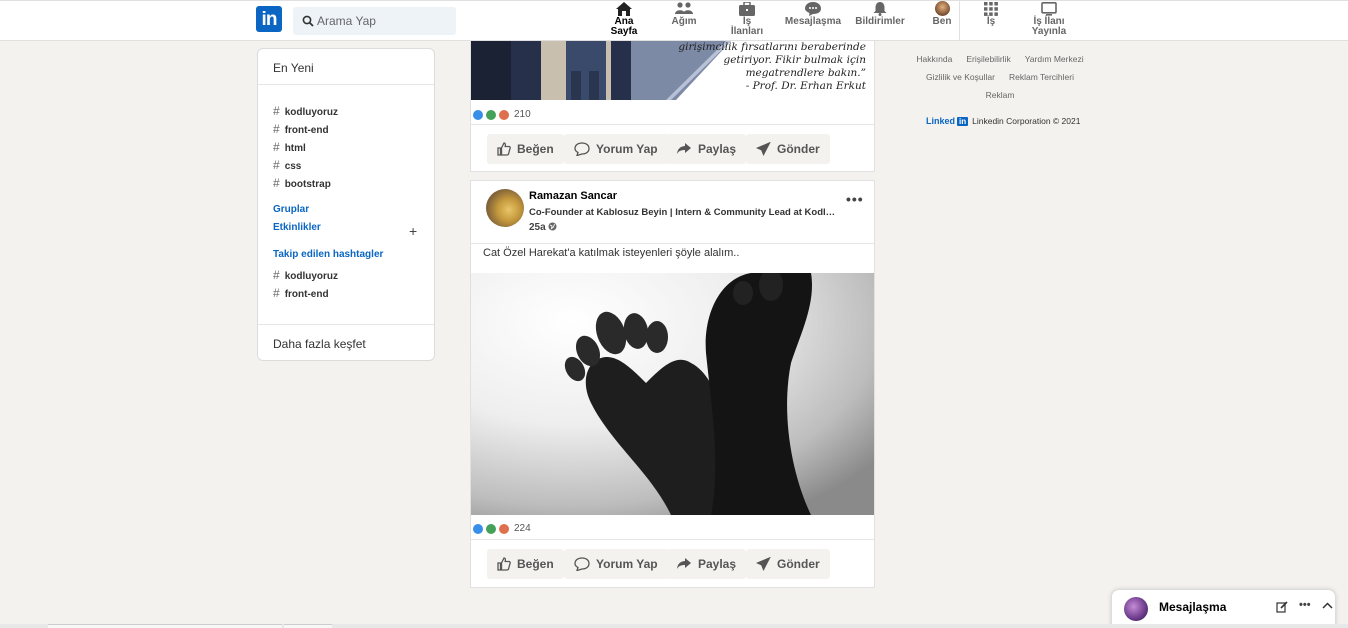  What do you see at coordinates (1305, 605) in the screenshot?
I see `more-options-icon: •••` at bounding box center [1305, 605].